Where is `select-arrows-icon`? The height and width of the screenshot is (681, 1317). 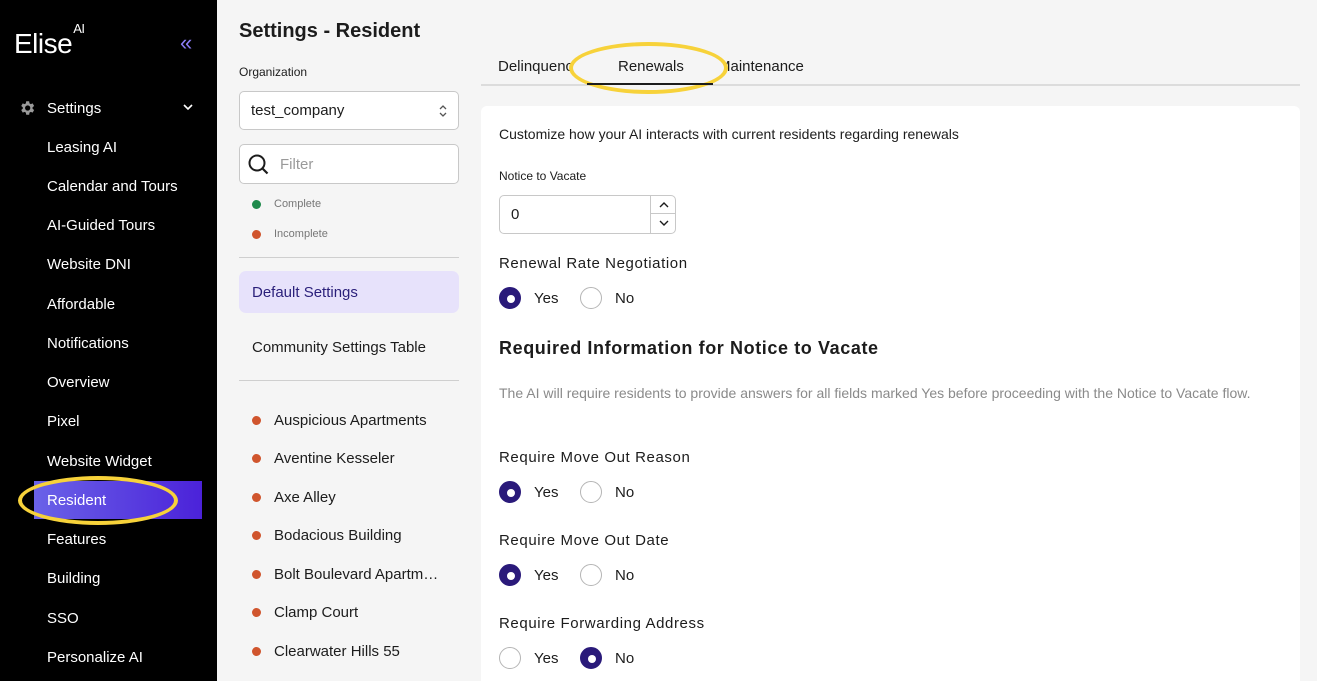 select-arrows-icon is located at coordinates (443, 111).